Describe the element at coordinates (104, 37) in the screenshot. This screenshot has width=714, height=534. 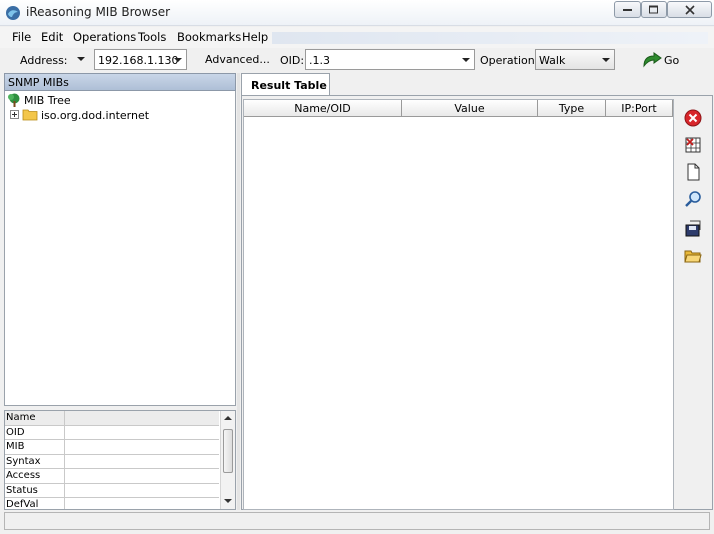
I see `menu-operations: Operations` at that location.